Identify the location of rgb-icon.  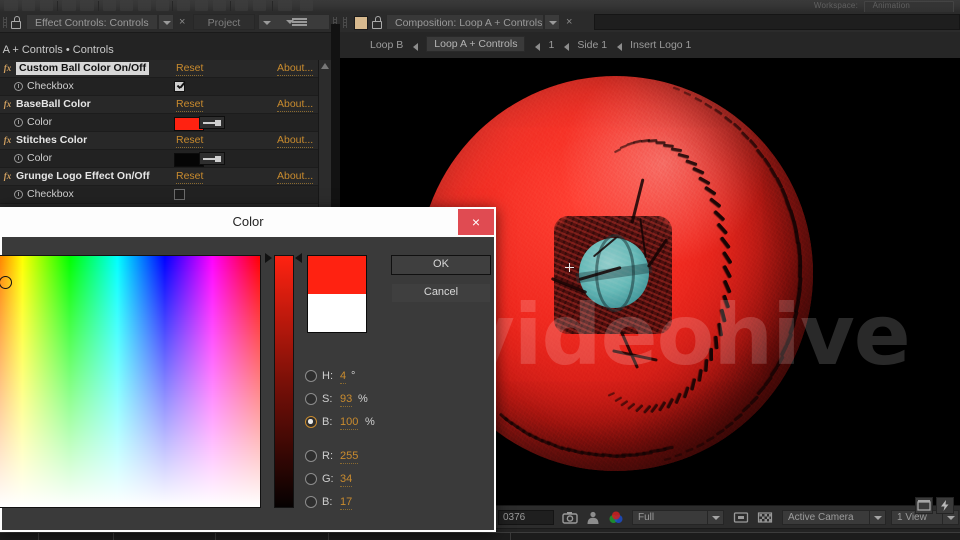
(616, 517).